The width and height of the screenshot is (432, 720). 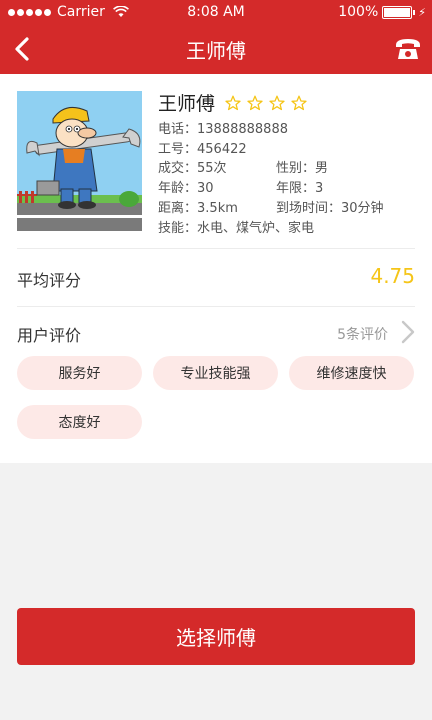 What do you see at coordinates (216, 636) in the screenshot?
I see `select-master-button: 选择师傅` at bounding box center [216, 636].